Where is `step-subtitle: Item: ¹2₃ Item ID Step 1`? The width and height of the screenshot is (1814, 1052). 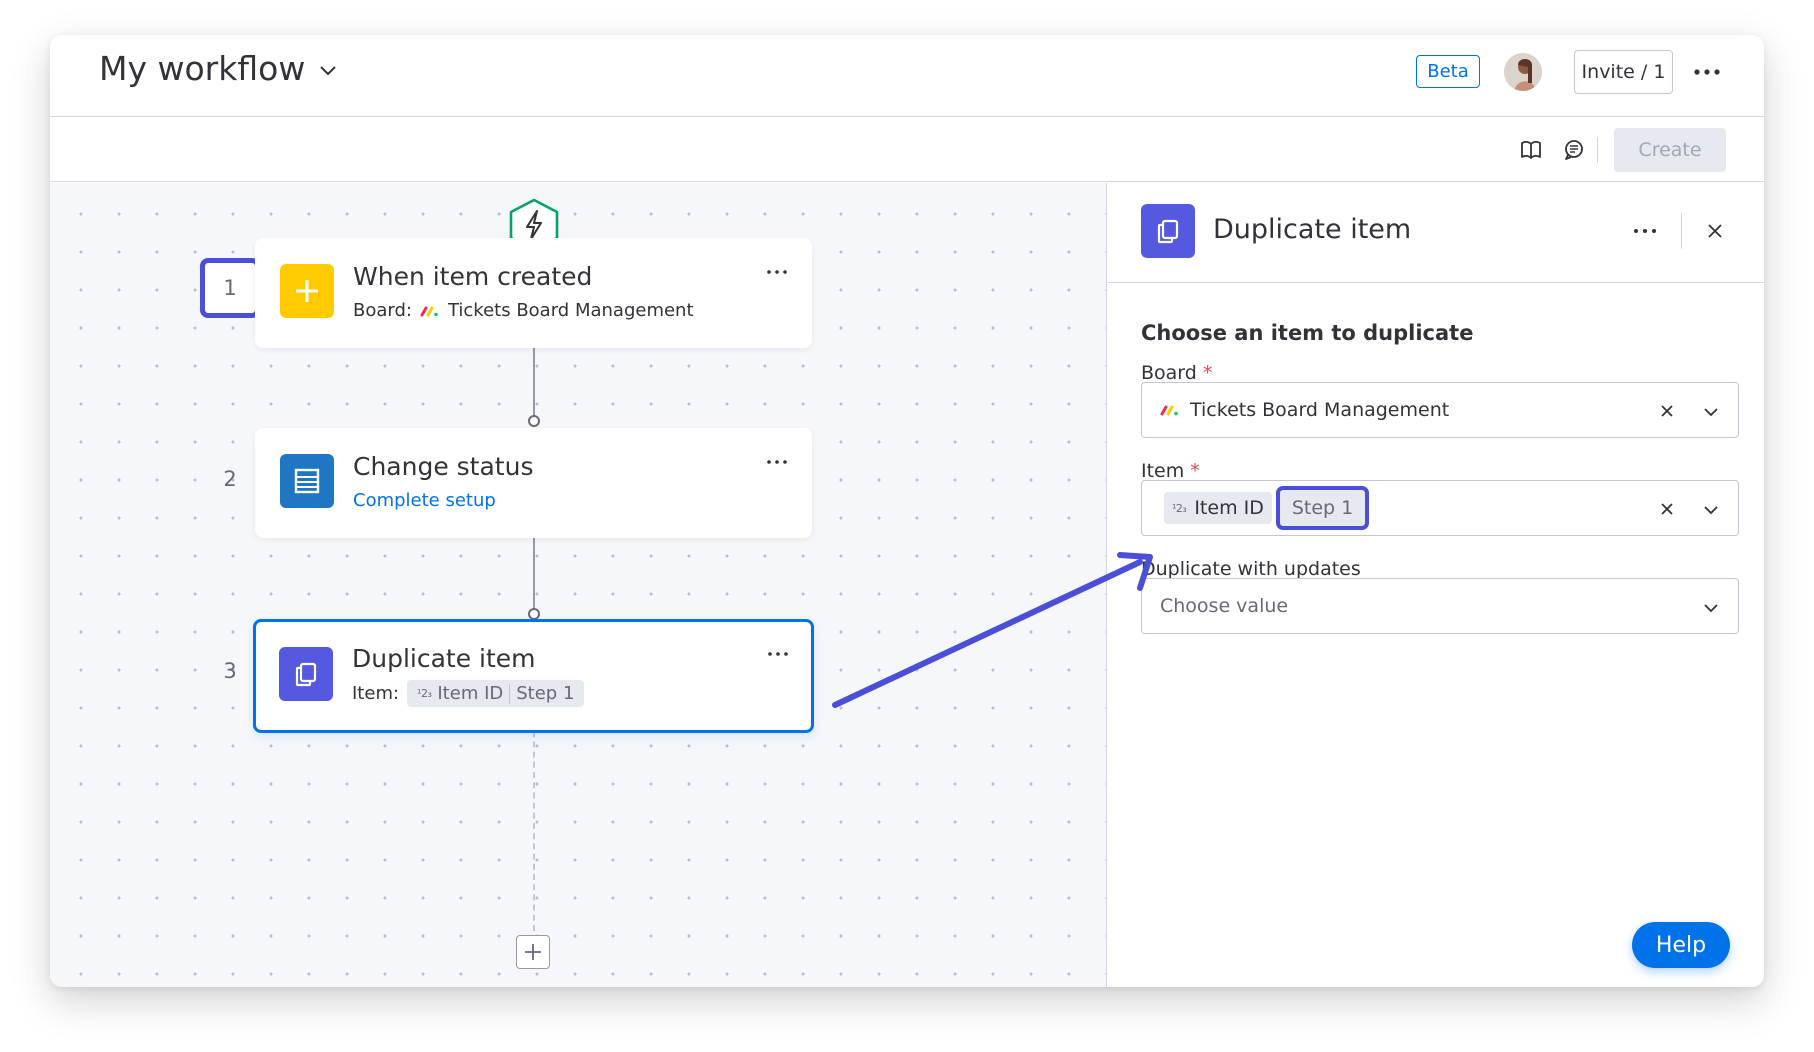
step-subtitle: Item: ¹2₃ Item ID Step 1 is located at coordinates (468, 693).